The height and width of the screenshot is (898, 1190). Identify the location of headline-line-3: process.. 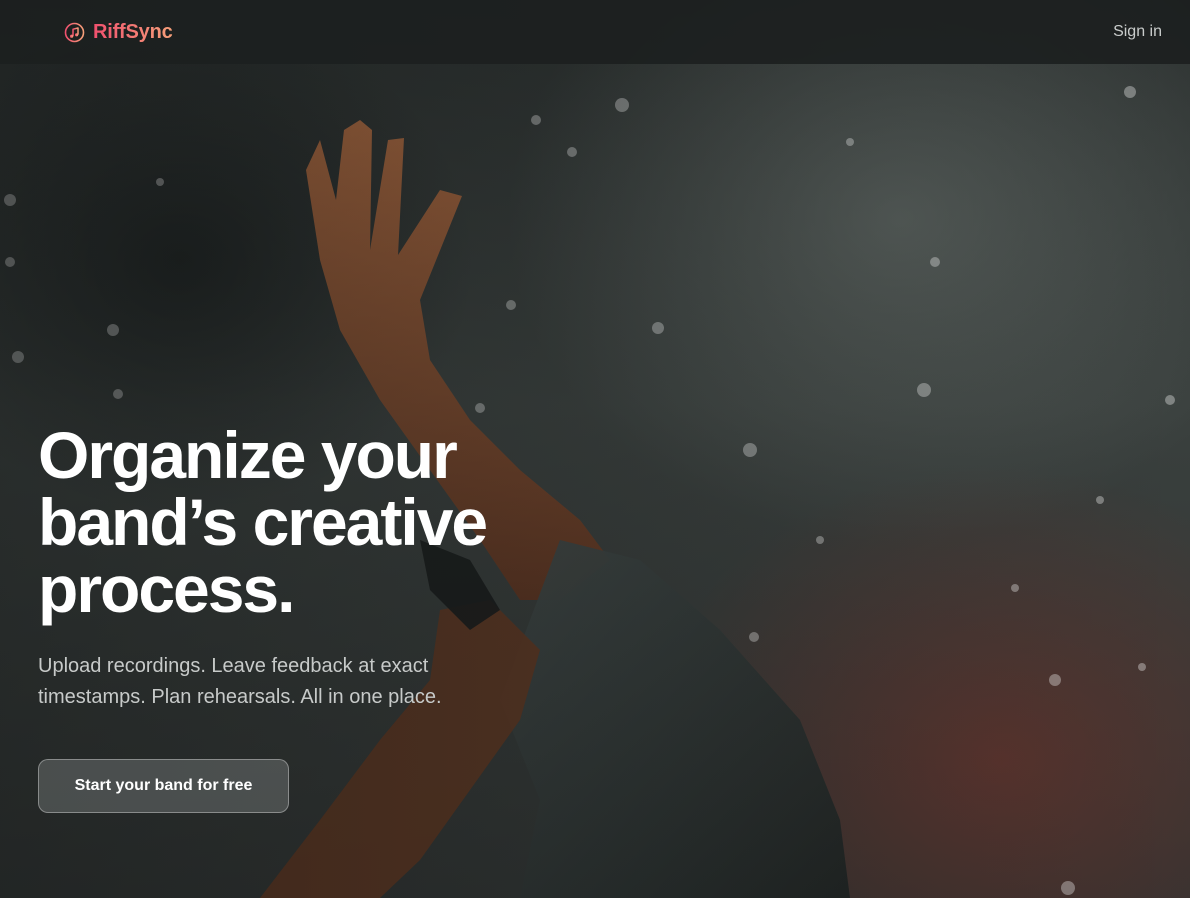
(166, 589).